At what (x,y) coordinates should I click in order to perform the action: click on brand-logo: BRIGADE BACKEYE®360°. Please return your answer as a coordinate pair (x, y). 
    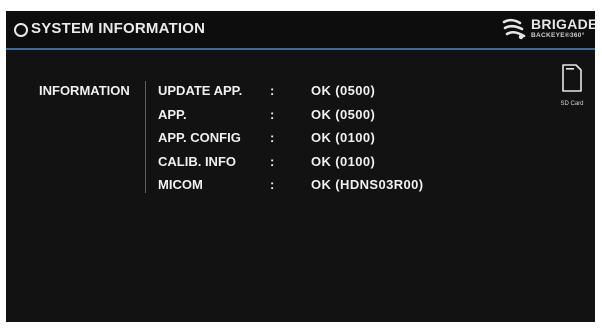
    Looking at the image, I should click on (548, 29).